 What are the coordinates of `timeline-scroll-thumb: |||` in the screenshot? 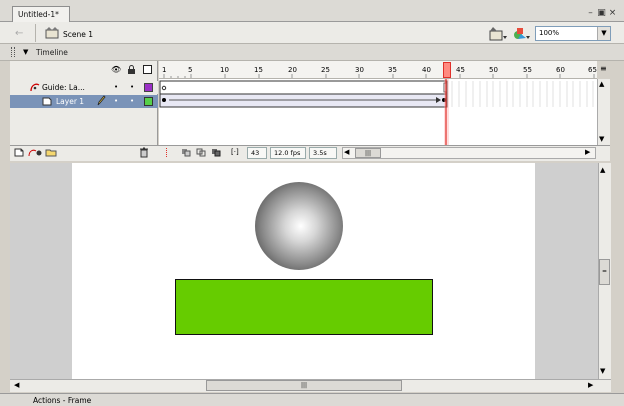 It's located at (368, 153).